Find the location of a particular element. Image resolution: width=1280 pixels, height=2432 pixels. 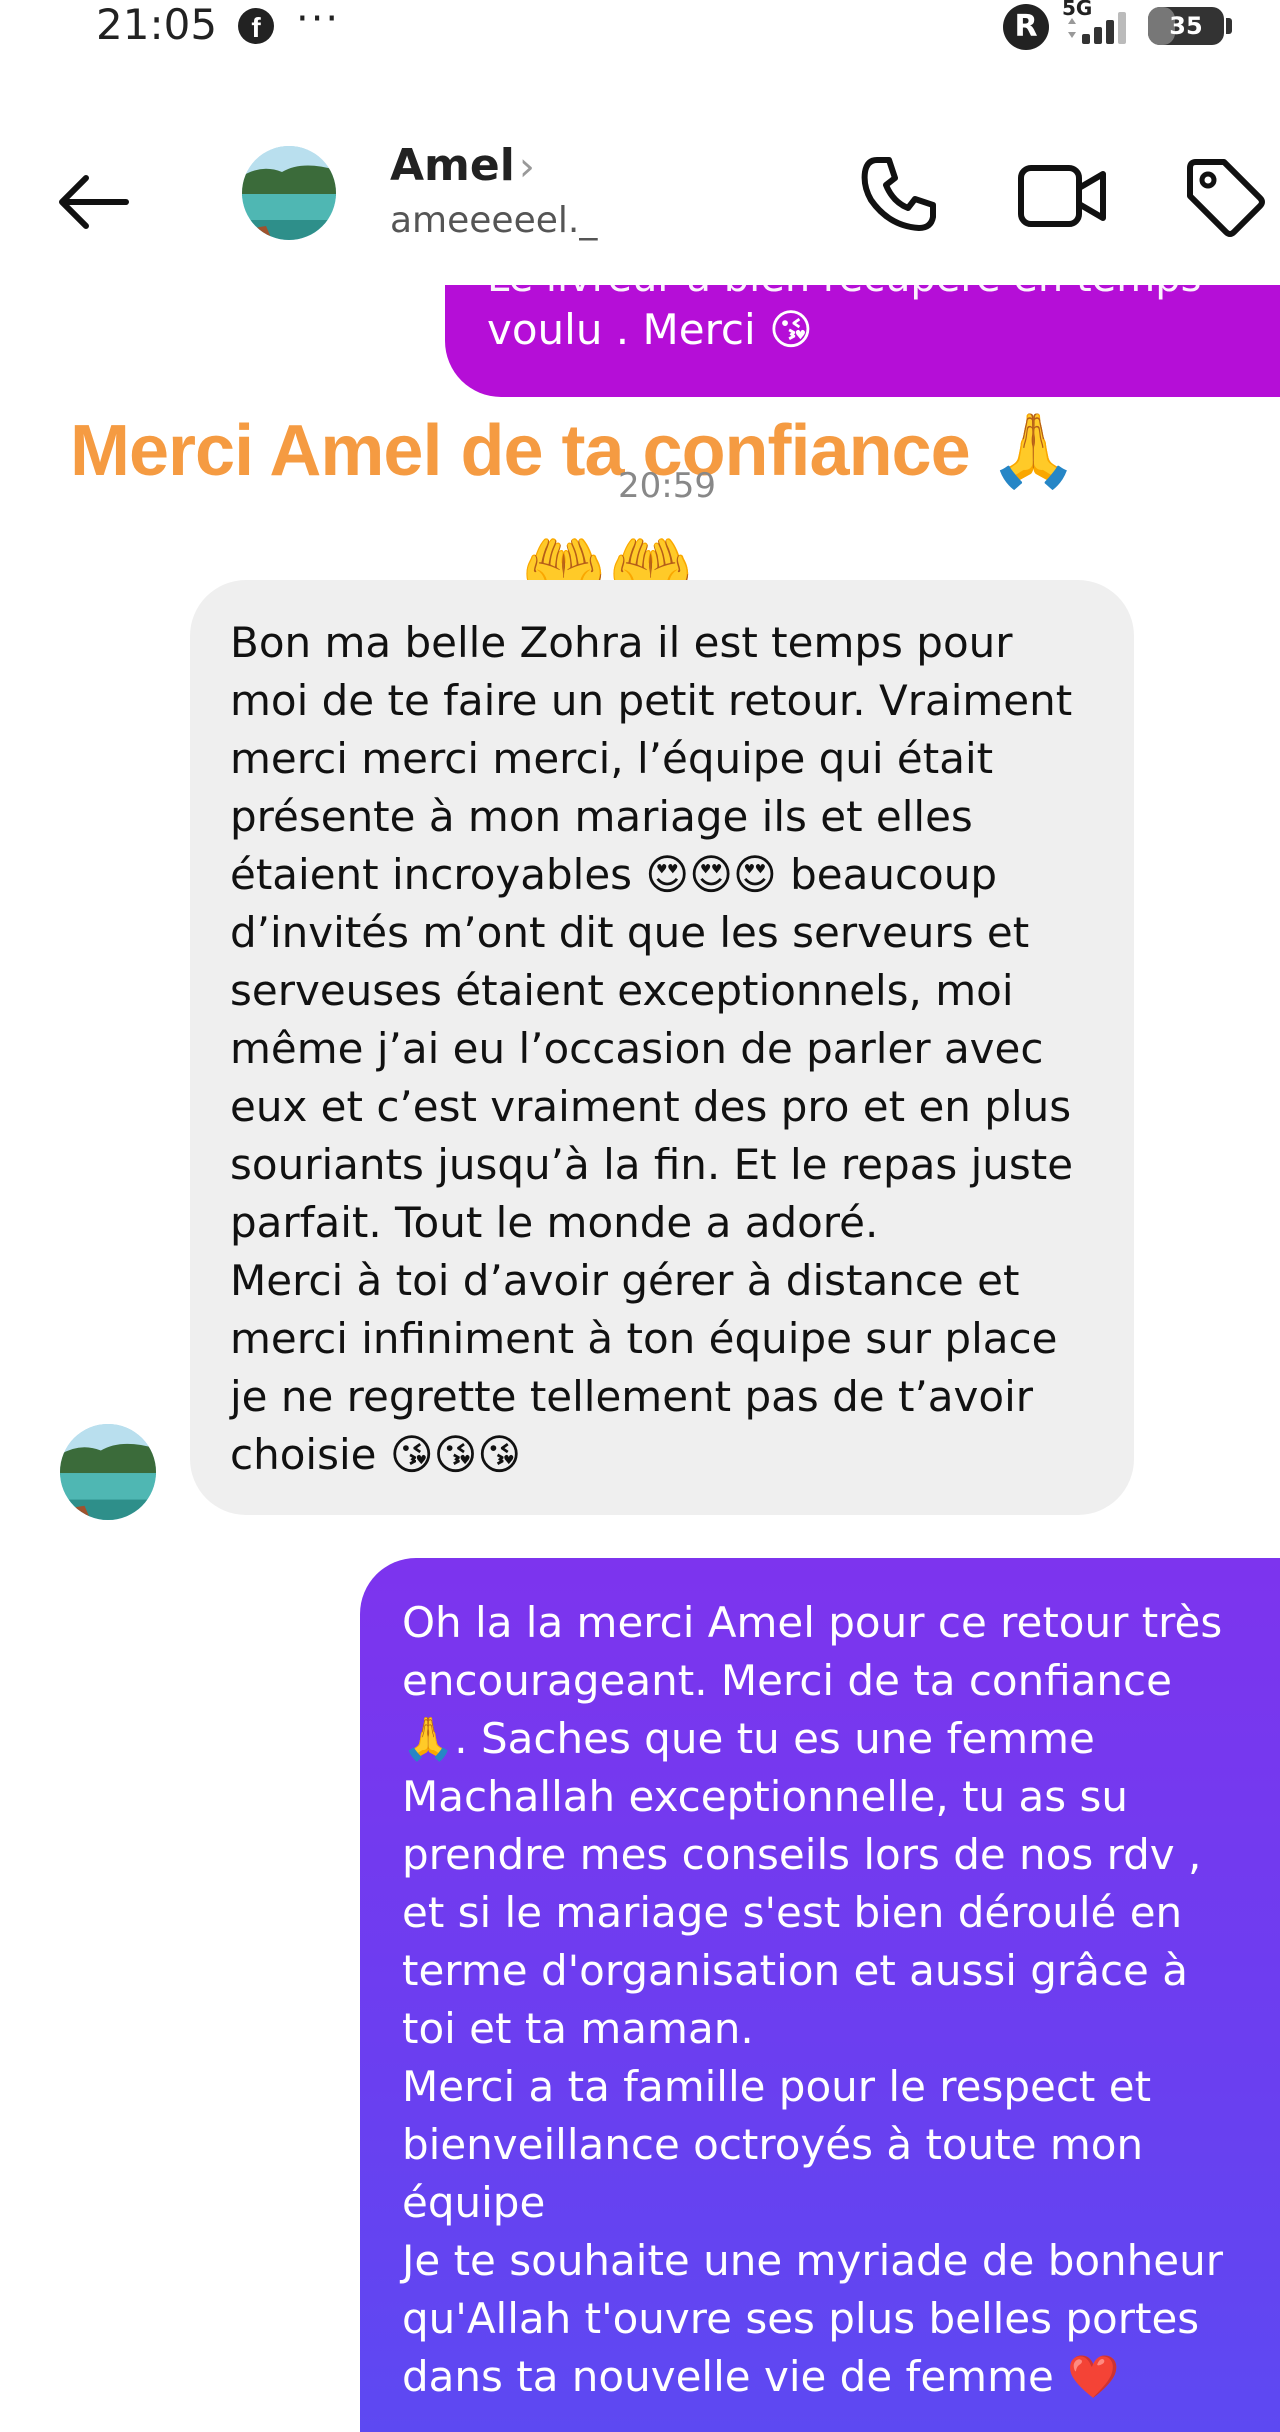

battery-icon: 35 is located at coordinates (1186, 26).